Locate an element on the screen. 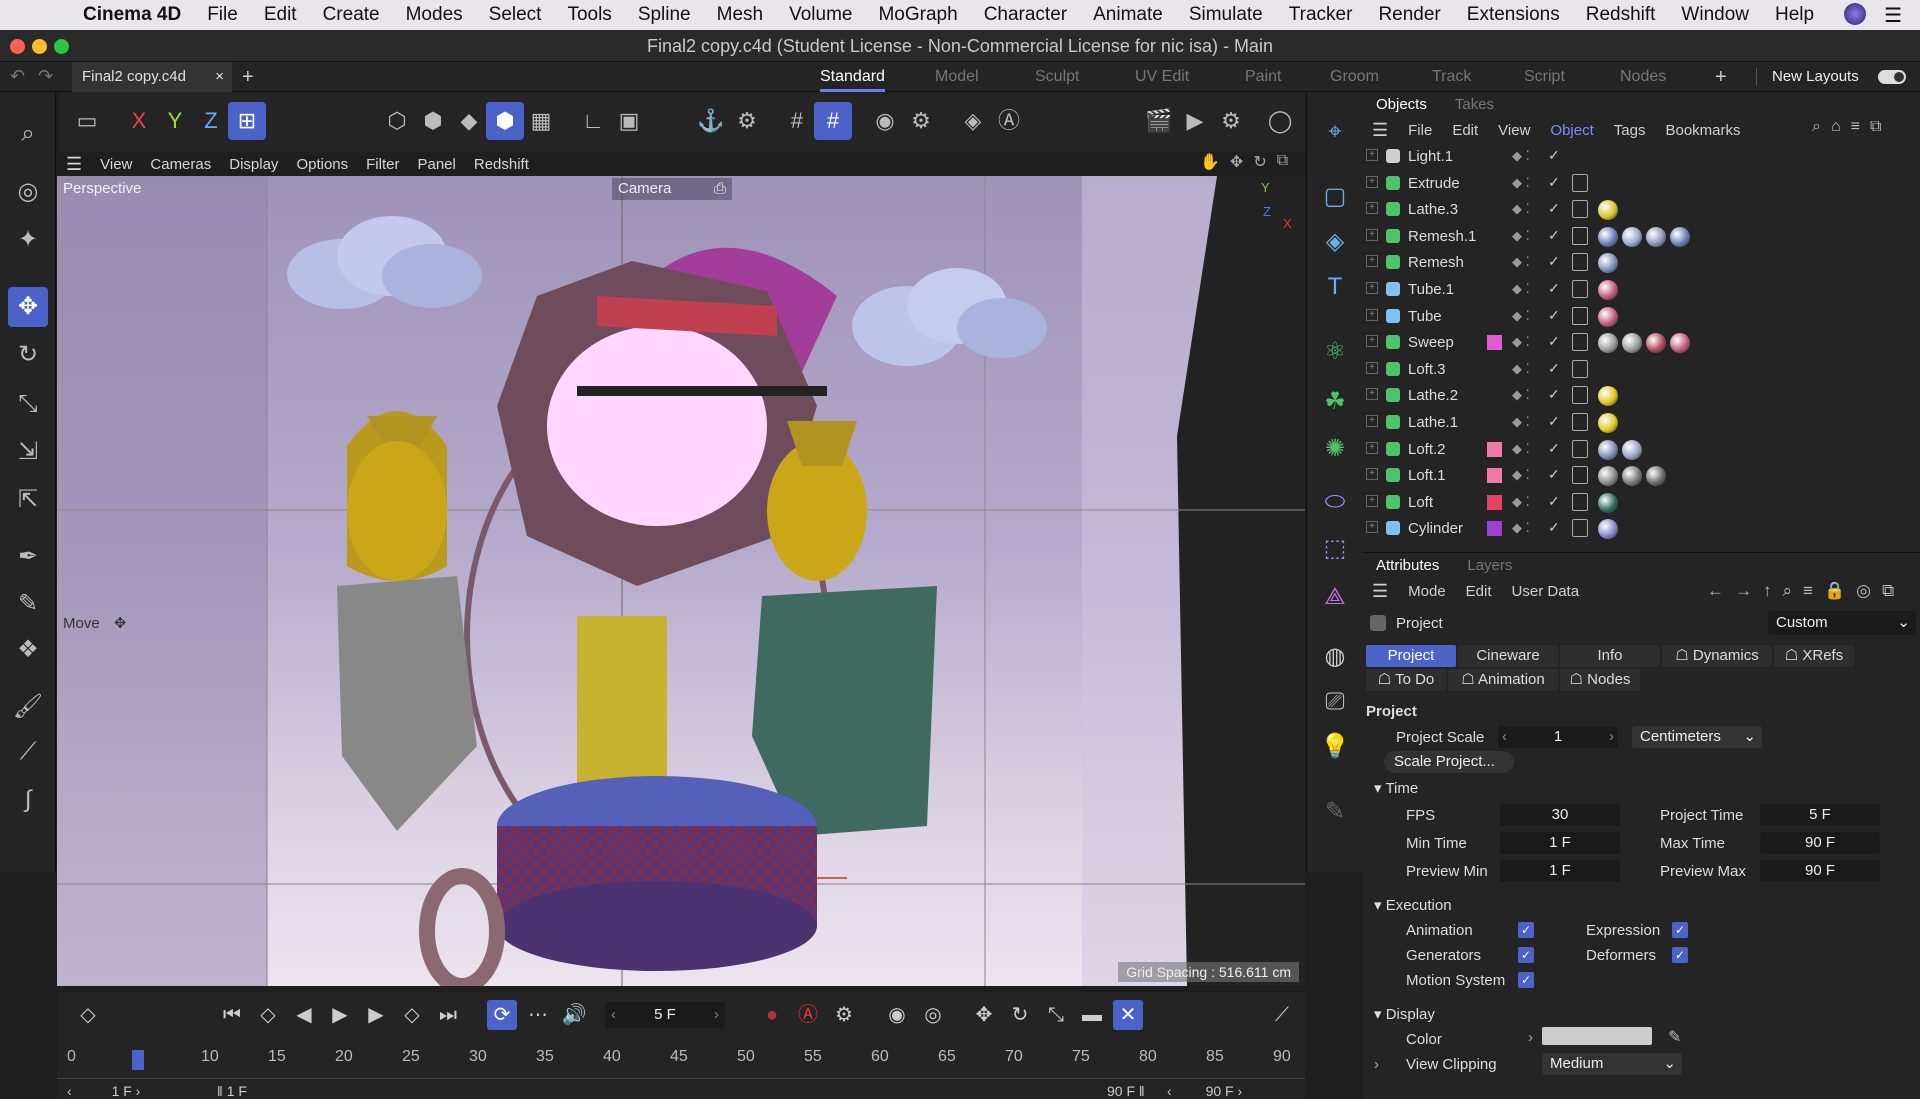  object-row: + Cylinder ◆ ⁚ ✓ is located at coordinates (1636, 529).